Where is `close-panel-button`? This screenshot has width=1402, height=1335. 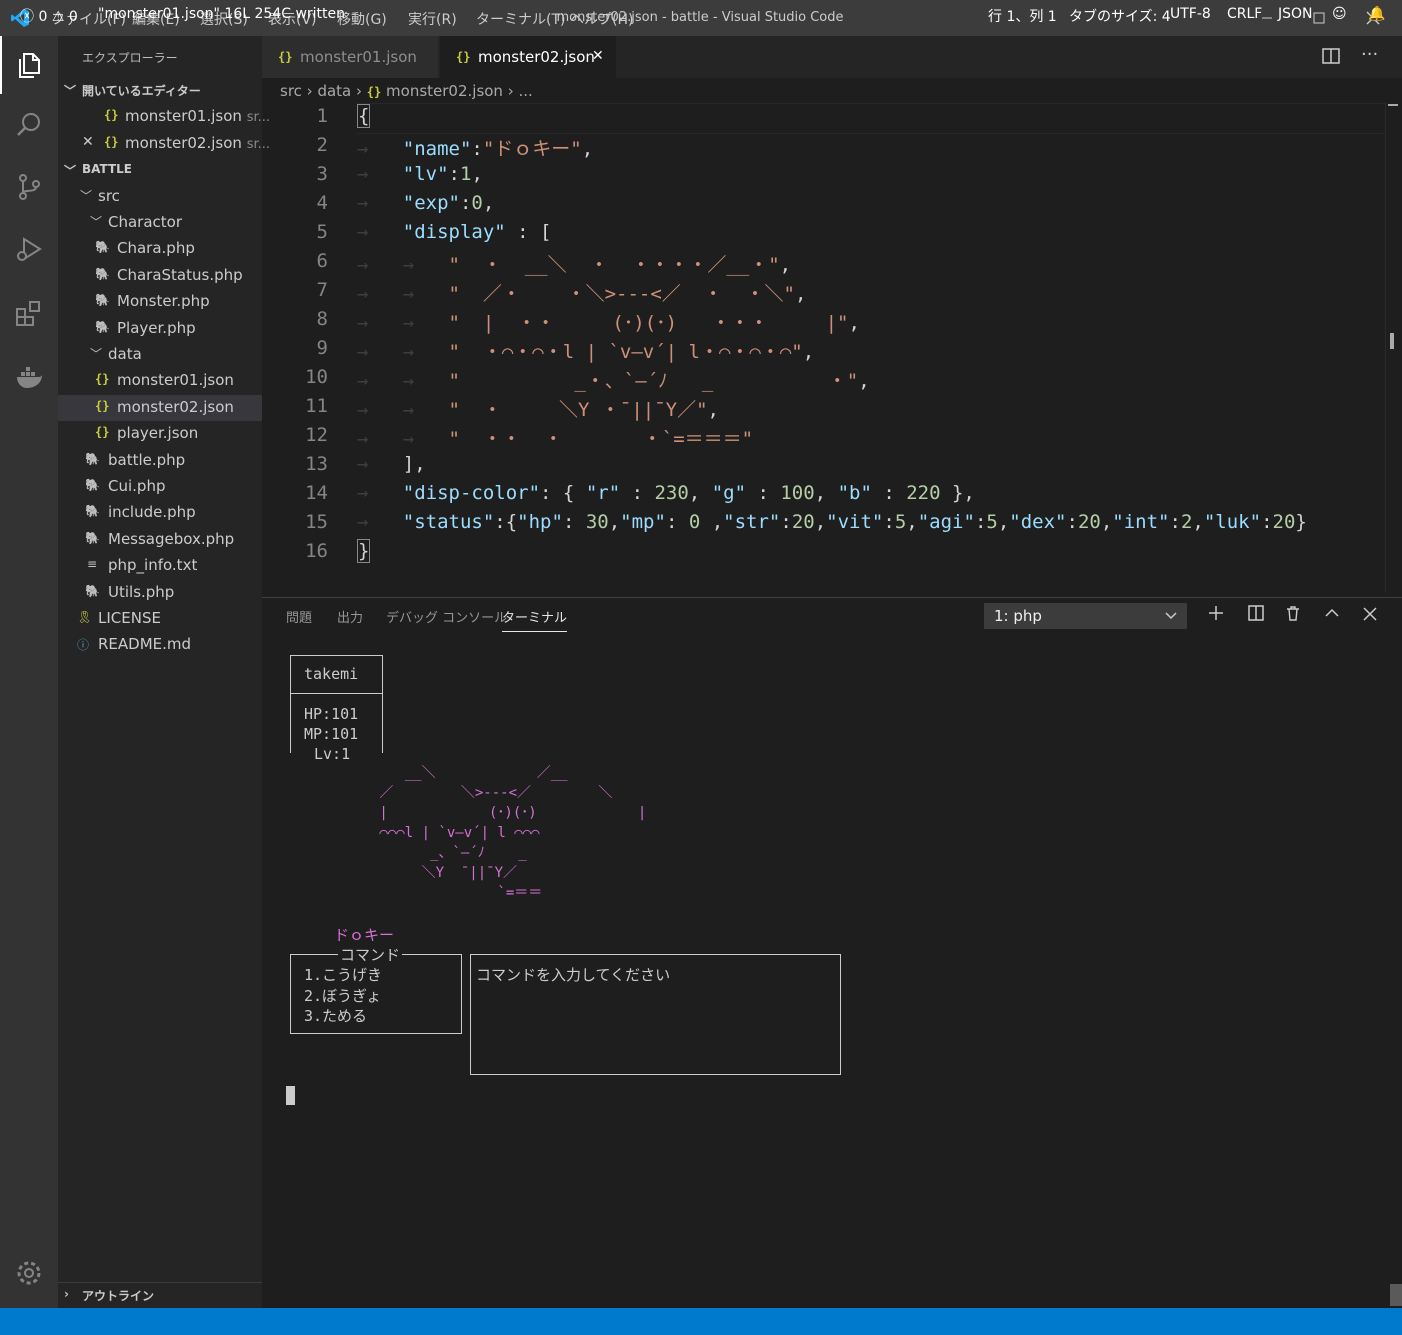 close-panel-button is located at coordinates (1370, 616).